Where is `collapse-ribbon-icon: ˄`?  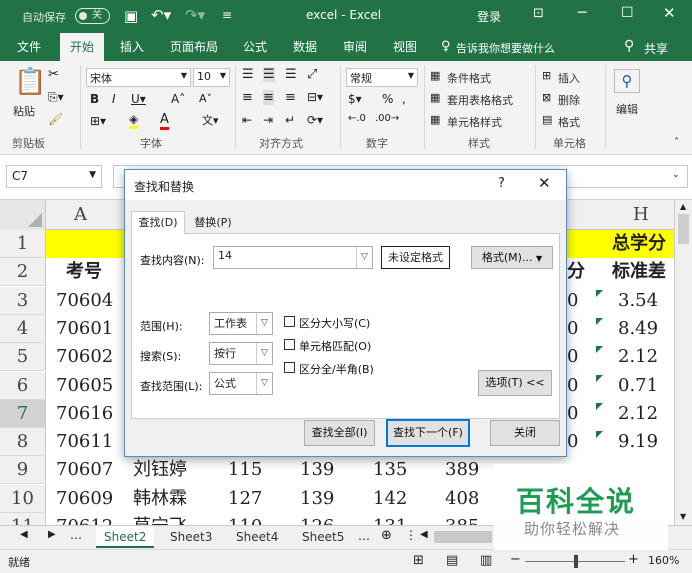
collapse-ribbon-icon: ˄ is located at coordinates (676, 142).